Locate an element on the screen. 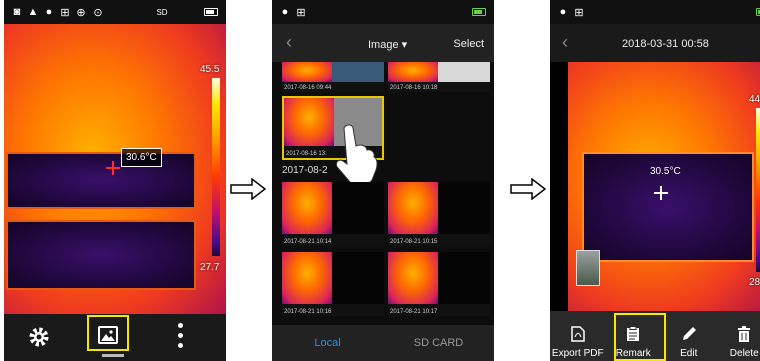  gallery-highlight is located at coordinates (108, 333).